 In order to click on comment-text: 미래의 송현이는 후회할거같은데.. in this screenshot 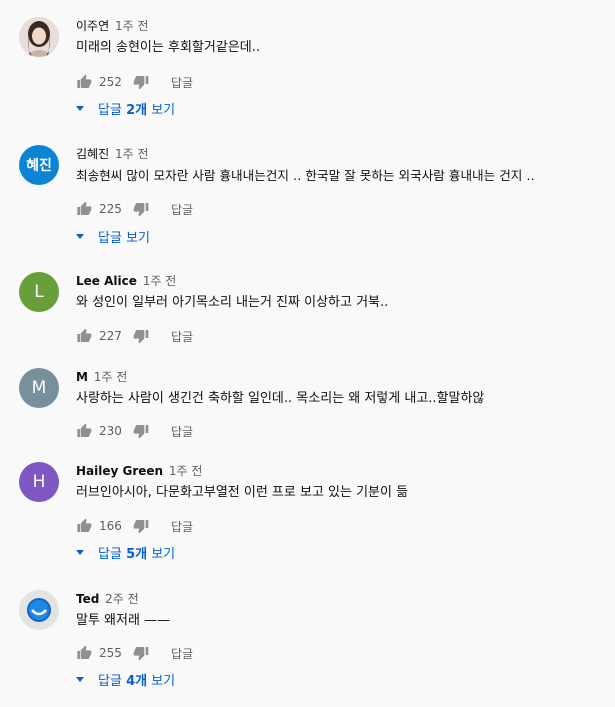, I will do `click(168, 47)`.